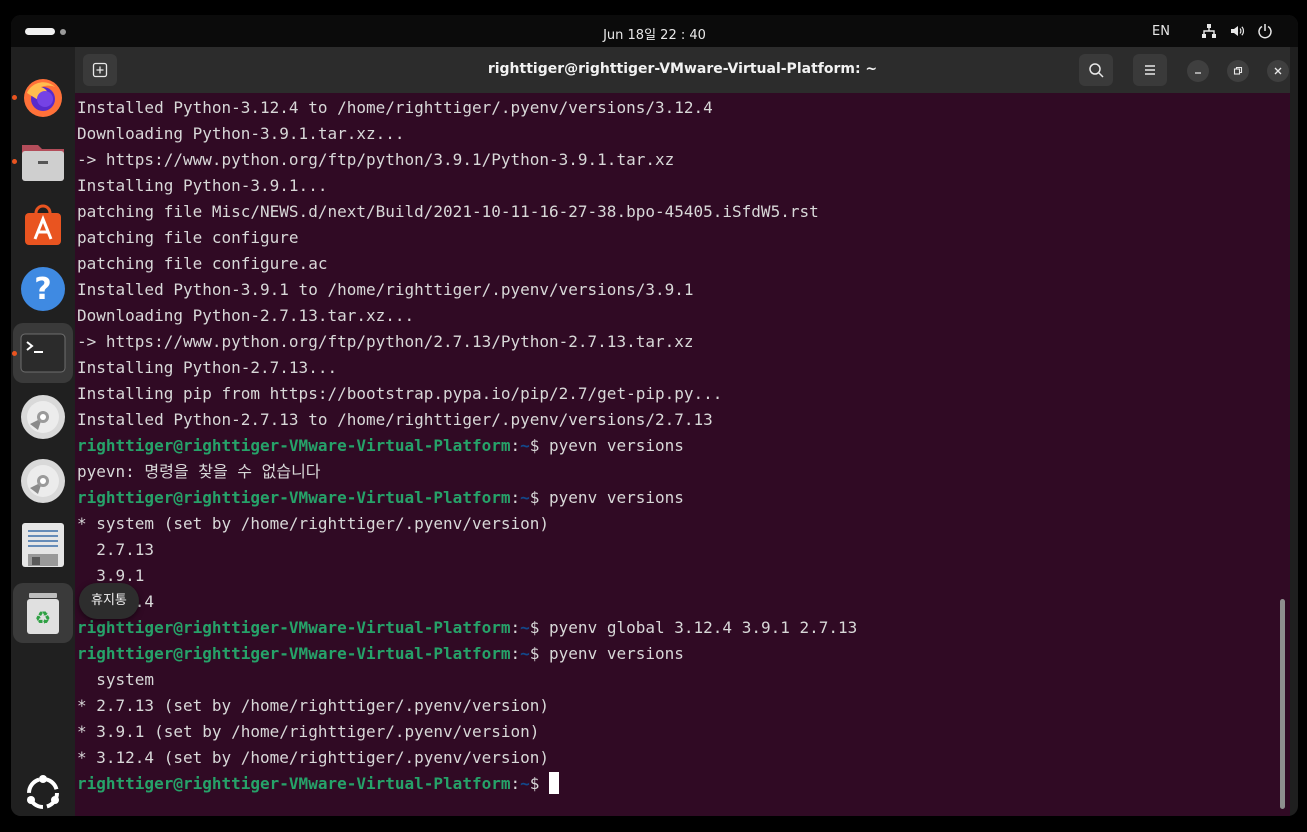  I want to click on close-button, so click(1278, 71).